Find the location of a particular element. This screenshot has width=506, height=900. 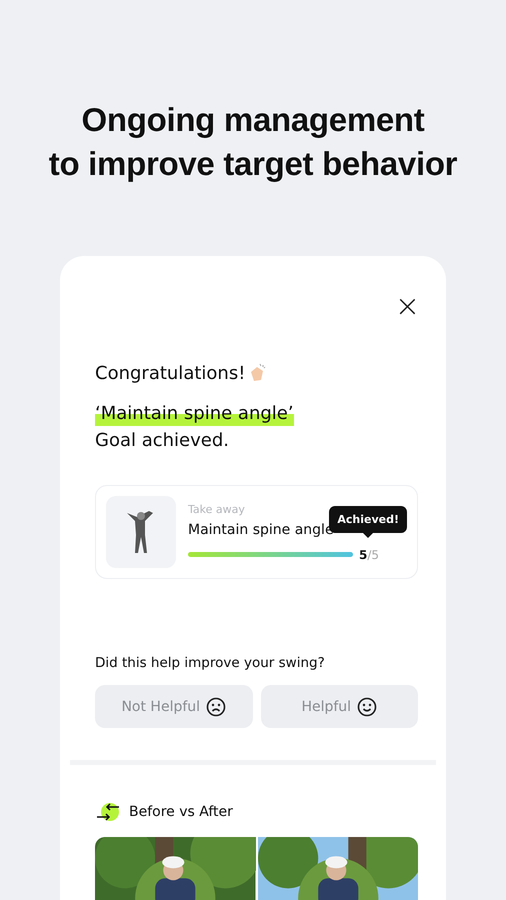

headline: to improve target behavior is located at coordinates (253, 164).